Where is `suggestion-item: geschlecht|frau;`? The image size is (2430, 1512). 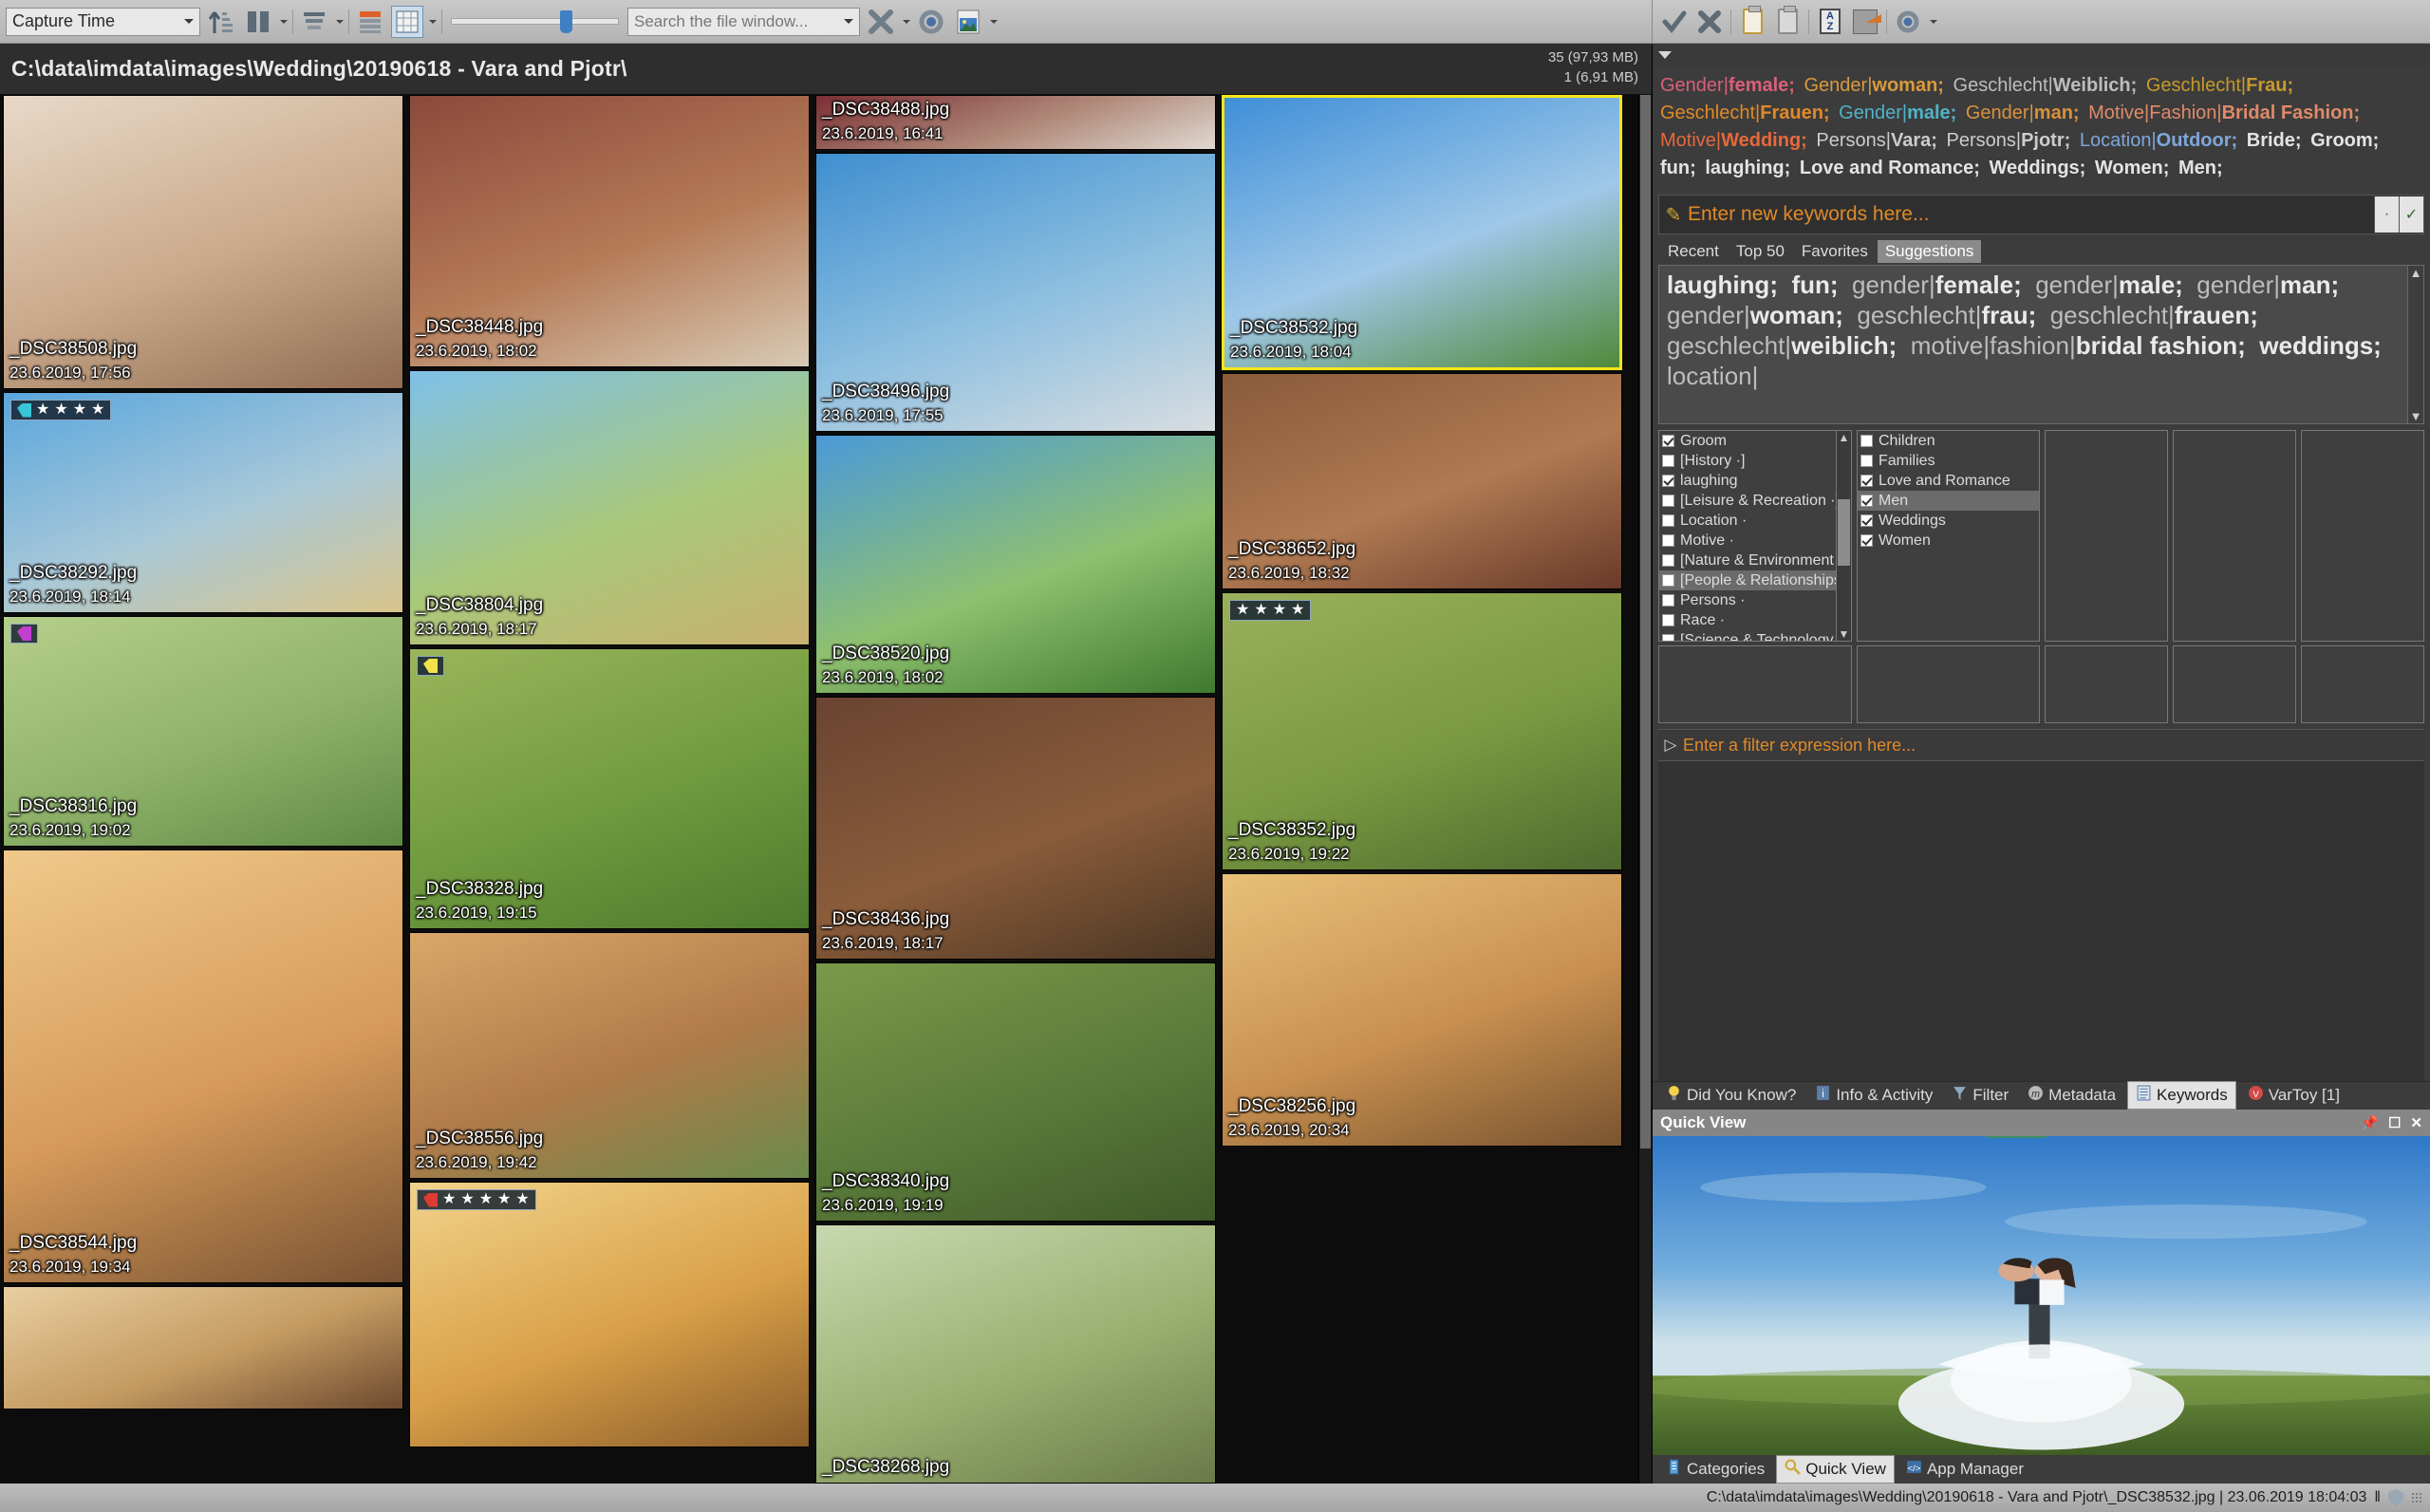 suggestion-item: geschlecht|frau; is located at coordinates (1953, 315).